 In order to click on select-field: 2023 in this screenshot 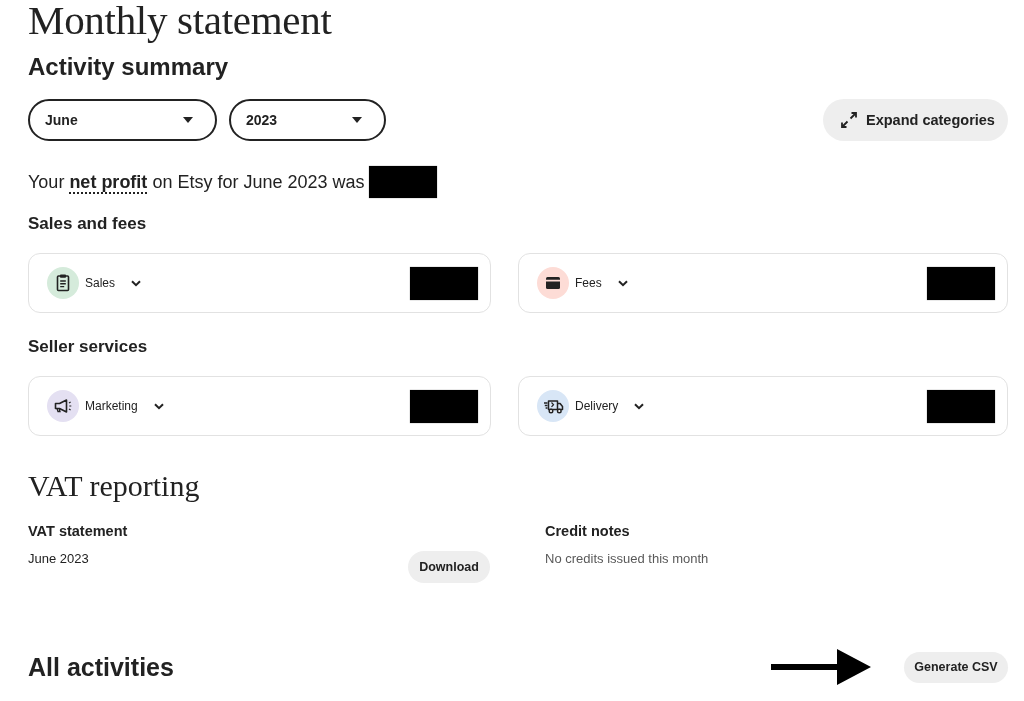, I will do `click(307, 120)`.